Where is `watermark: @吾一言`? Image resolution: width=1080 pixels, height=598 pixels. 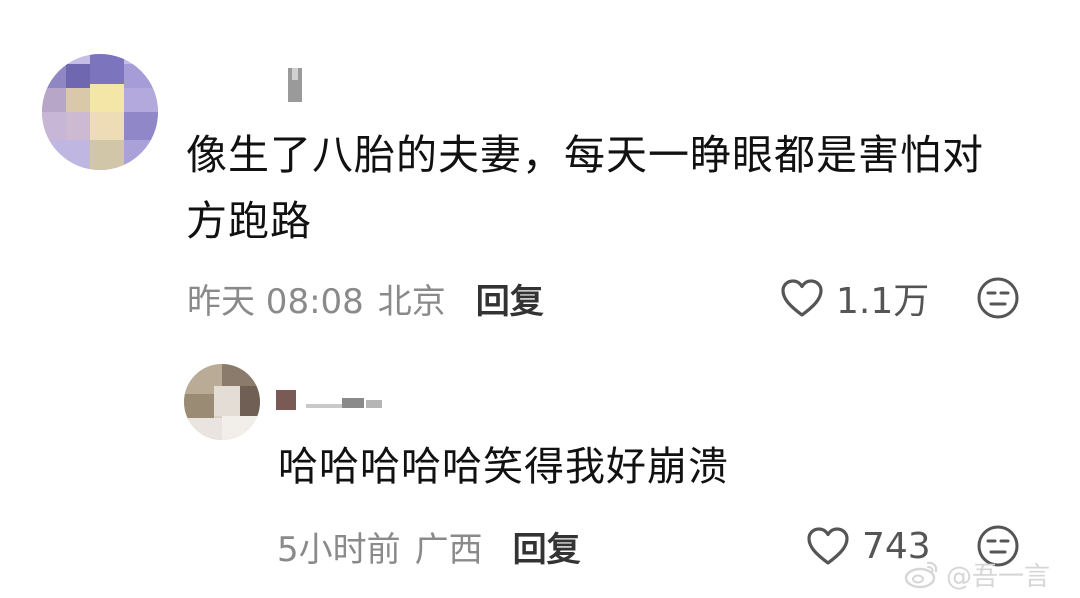
watermark: @吾一言 is located at coordinates (977, 574).